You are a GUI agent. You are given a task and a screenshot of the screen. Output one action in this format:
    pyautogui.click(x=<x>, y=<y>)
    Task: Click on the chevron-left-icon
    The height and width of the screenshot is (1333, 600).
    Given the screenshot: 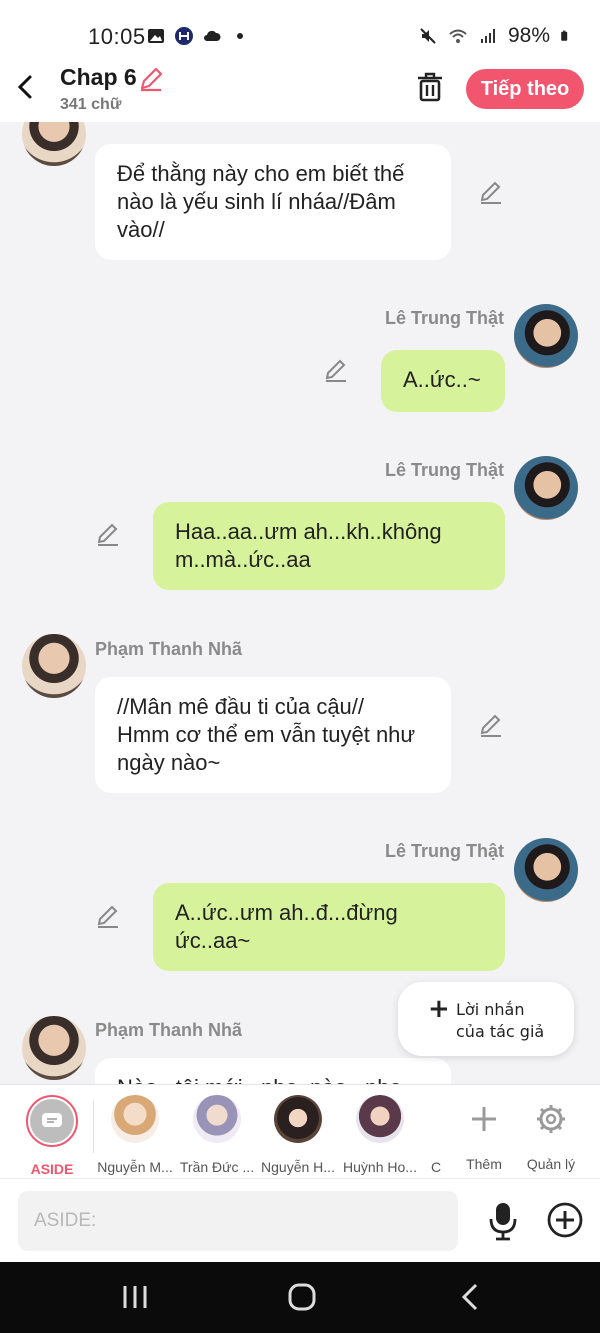 What is the action you would take?
    pyautogui.click(x=24, y=87)
    